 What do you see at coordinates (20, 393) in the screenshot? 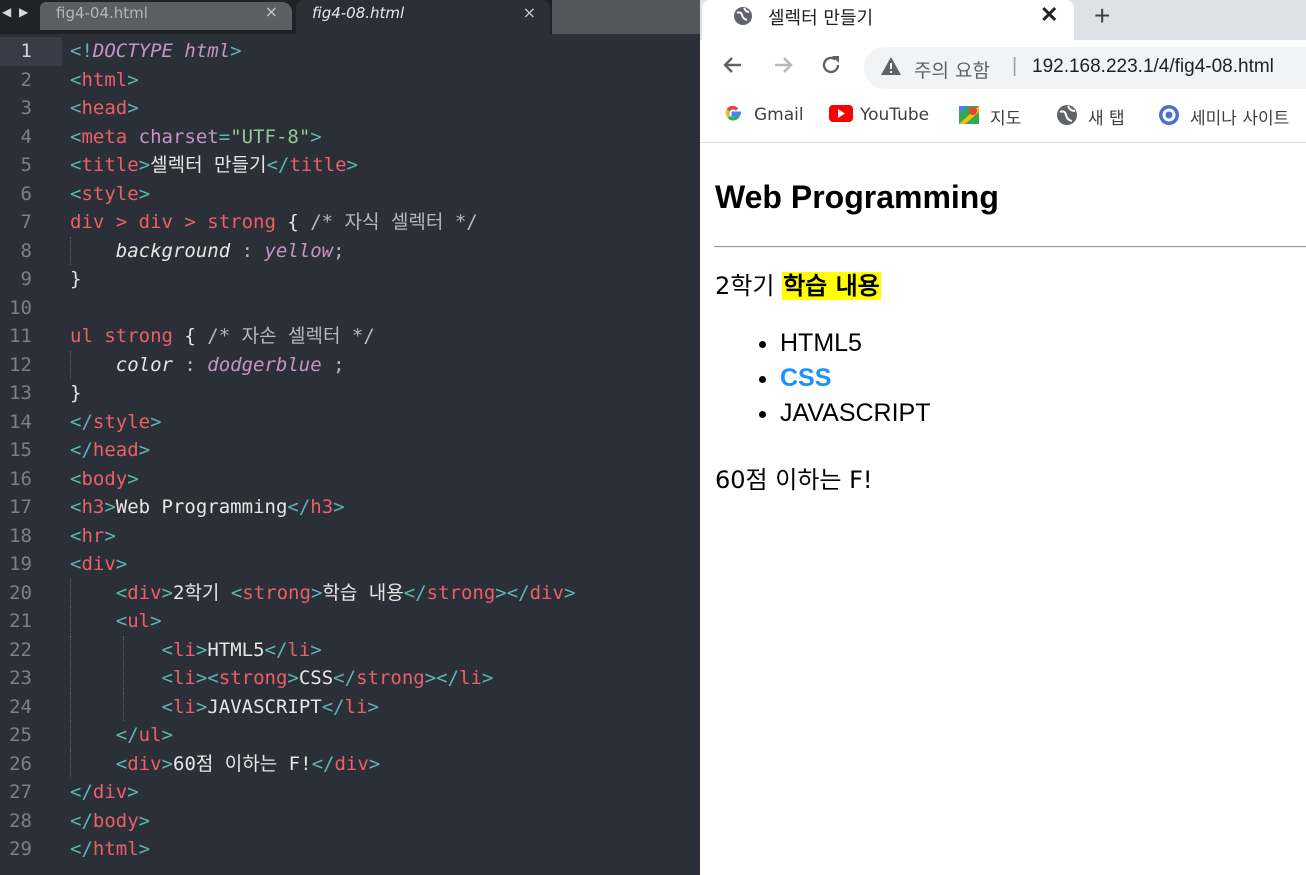
I see `line-number: 13` at bounding box center [20, 393].